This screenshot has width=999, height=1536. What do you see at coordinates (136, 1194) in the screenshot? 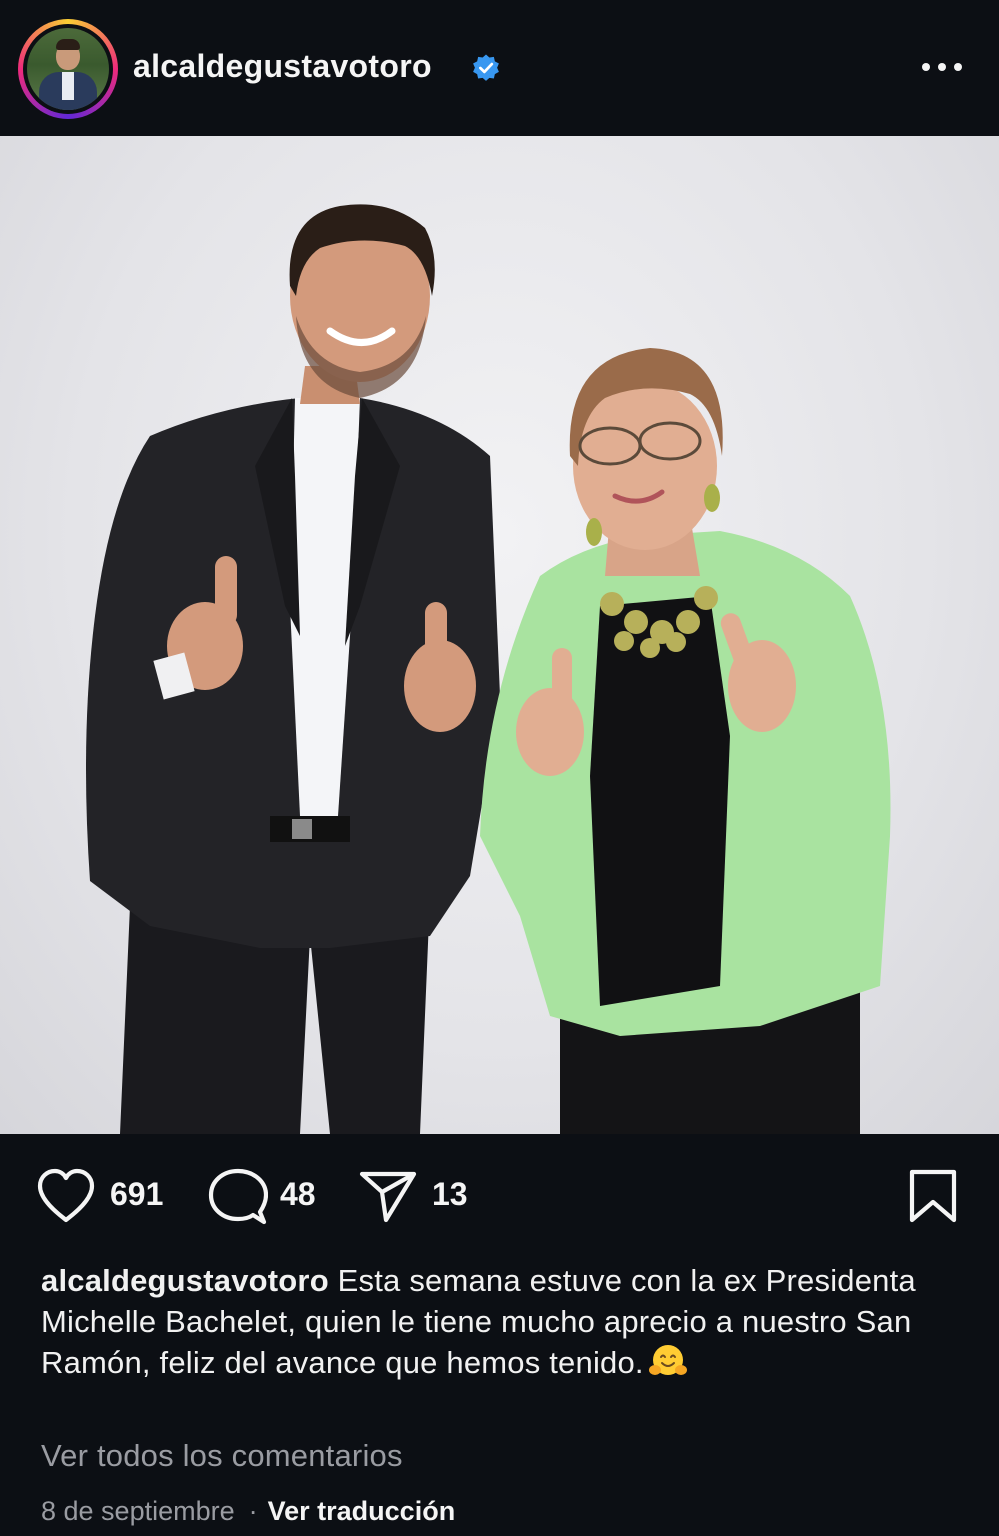
I see `like-count: 691` at bounding box center [136, 1194].